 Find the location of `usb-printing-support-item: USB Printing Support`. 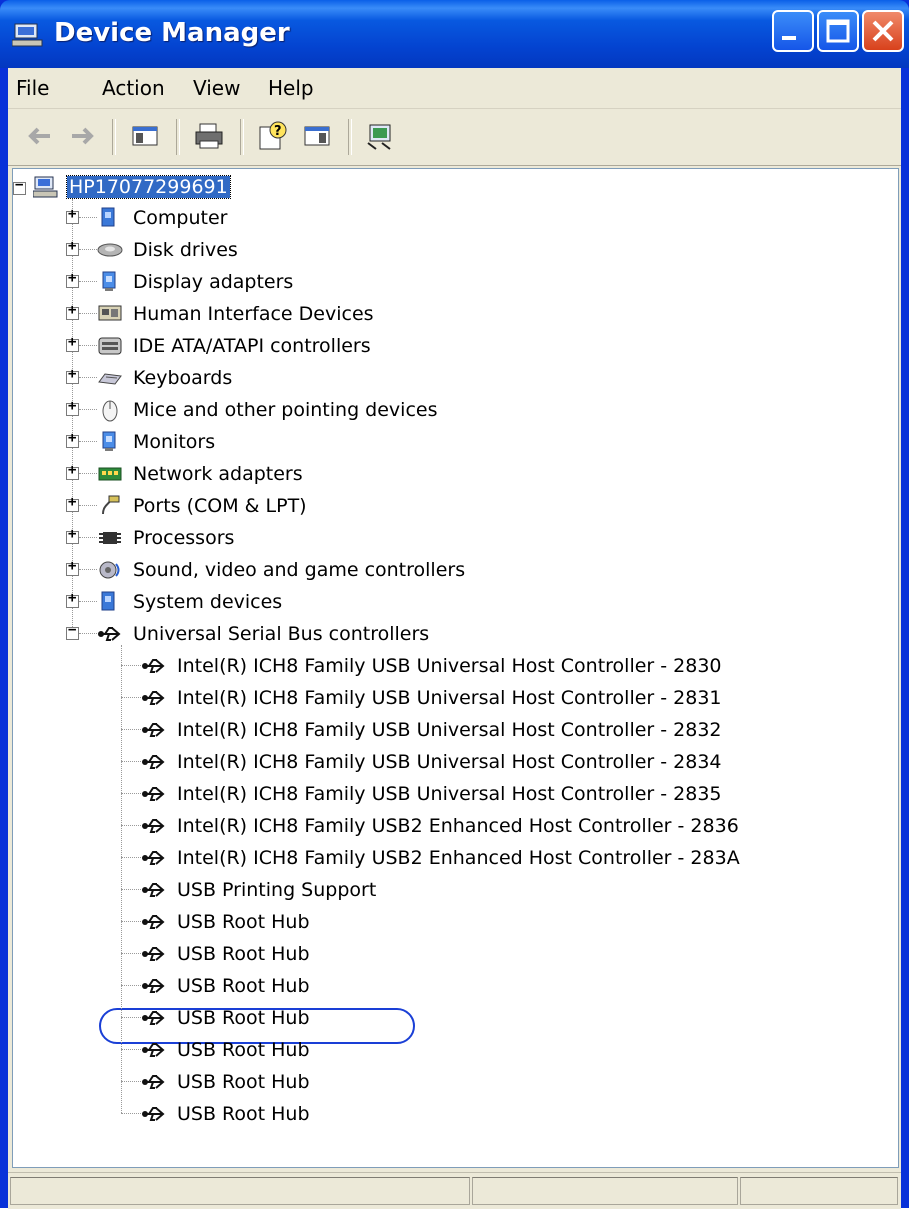

usb-printing-support-item: USB Printing Support is located at coordinates (259, 890).